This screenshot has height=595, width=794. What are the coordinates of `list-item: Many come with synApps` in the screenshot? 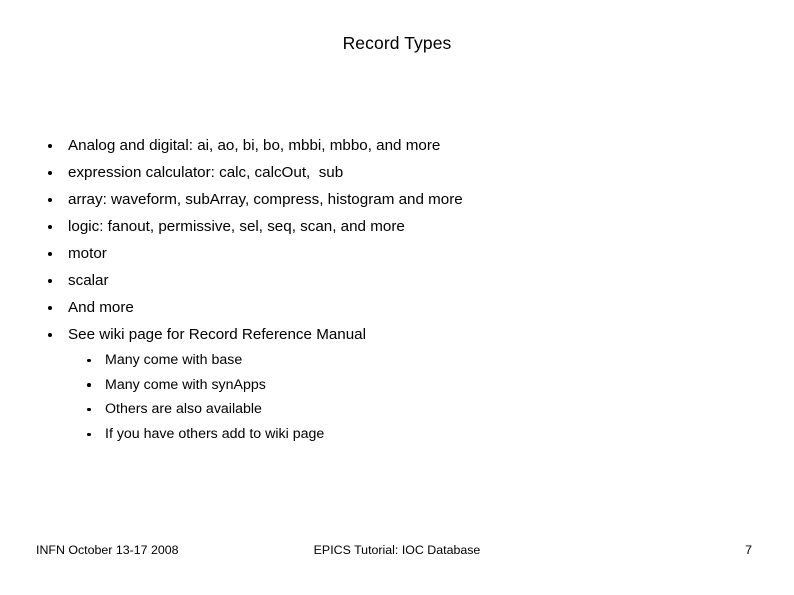 It's located at (397, 385).